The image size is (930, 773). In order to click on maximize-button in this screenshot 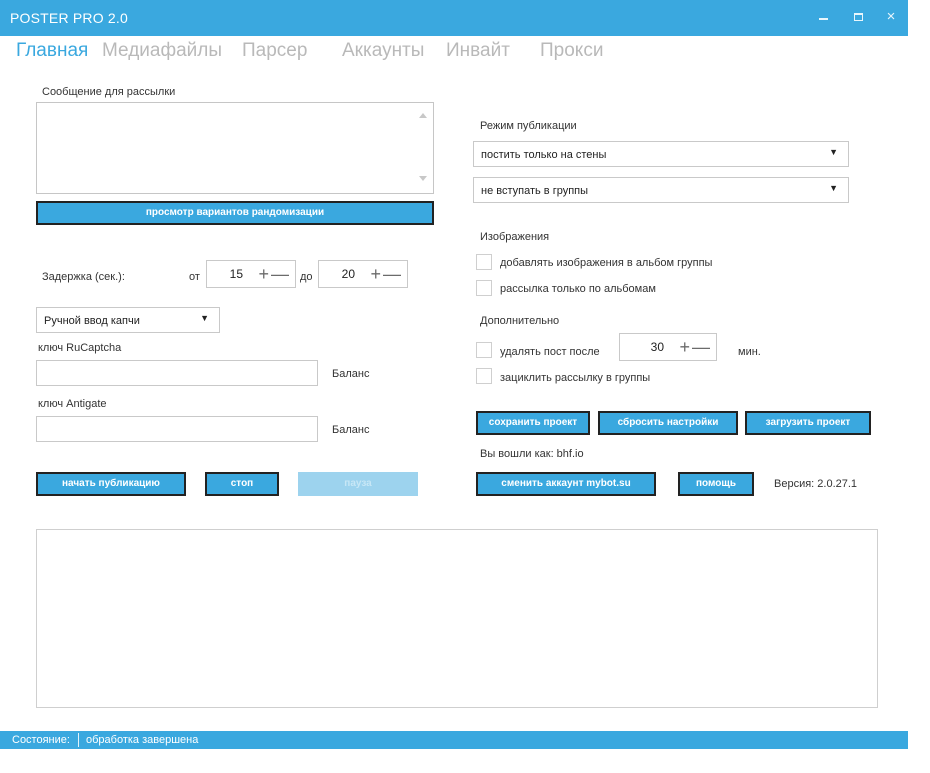, I will do `click(858, 17)`.